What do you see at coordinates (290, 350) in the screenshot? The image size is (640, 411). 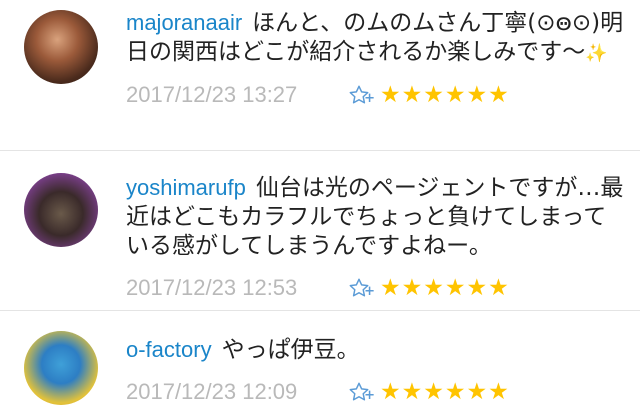 I see `comment-text: やっぱ伊豆。` at bounding box center [290, 350].